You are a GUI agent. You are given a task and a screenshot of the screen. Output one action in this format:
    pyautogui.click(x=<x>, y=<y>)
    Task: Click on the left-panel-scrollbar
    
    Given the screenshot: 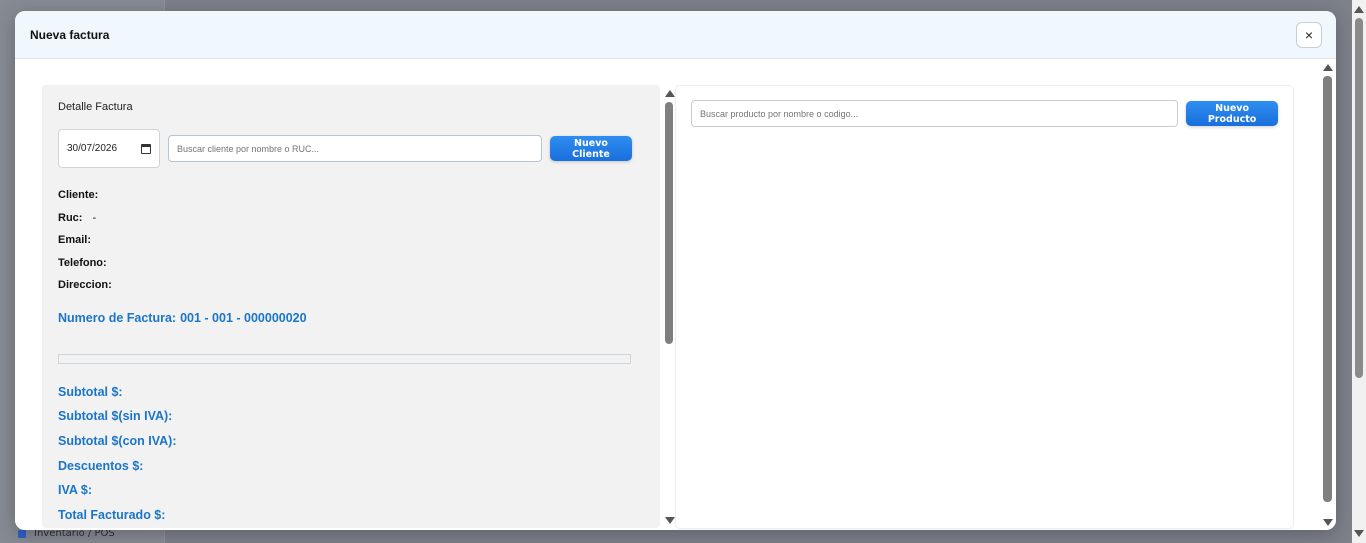 What is the action you would take?
    pyautogui.click(x=669, y=306)
    